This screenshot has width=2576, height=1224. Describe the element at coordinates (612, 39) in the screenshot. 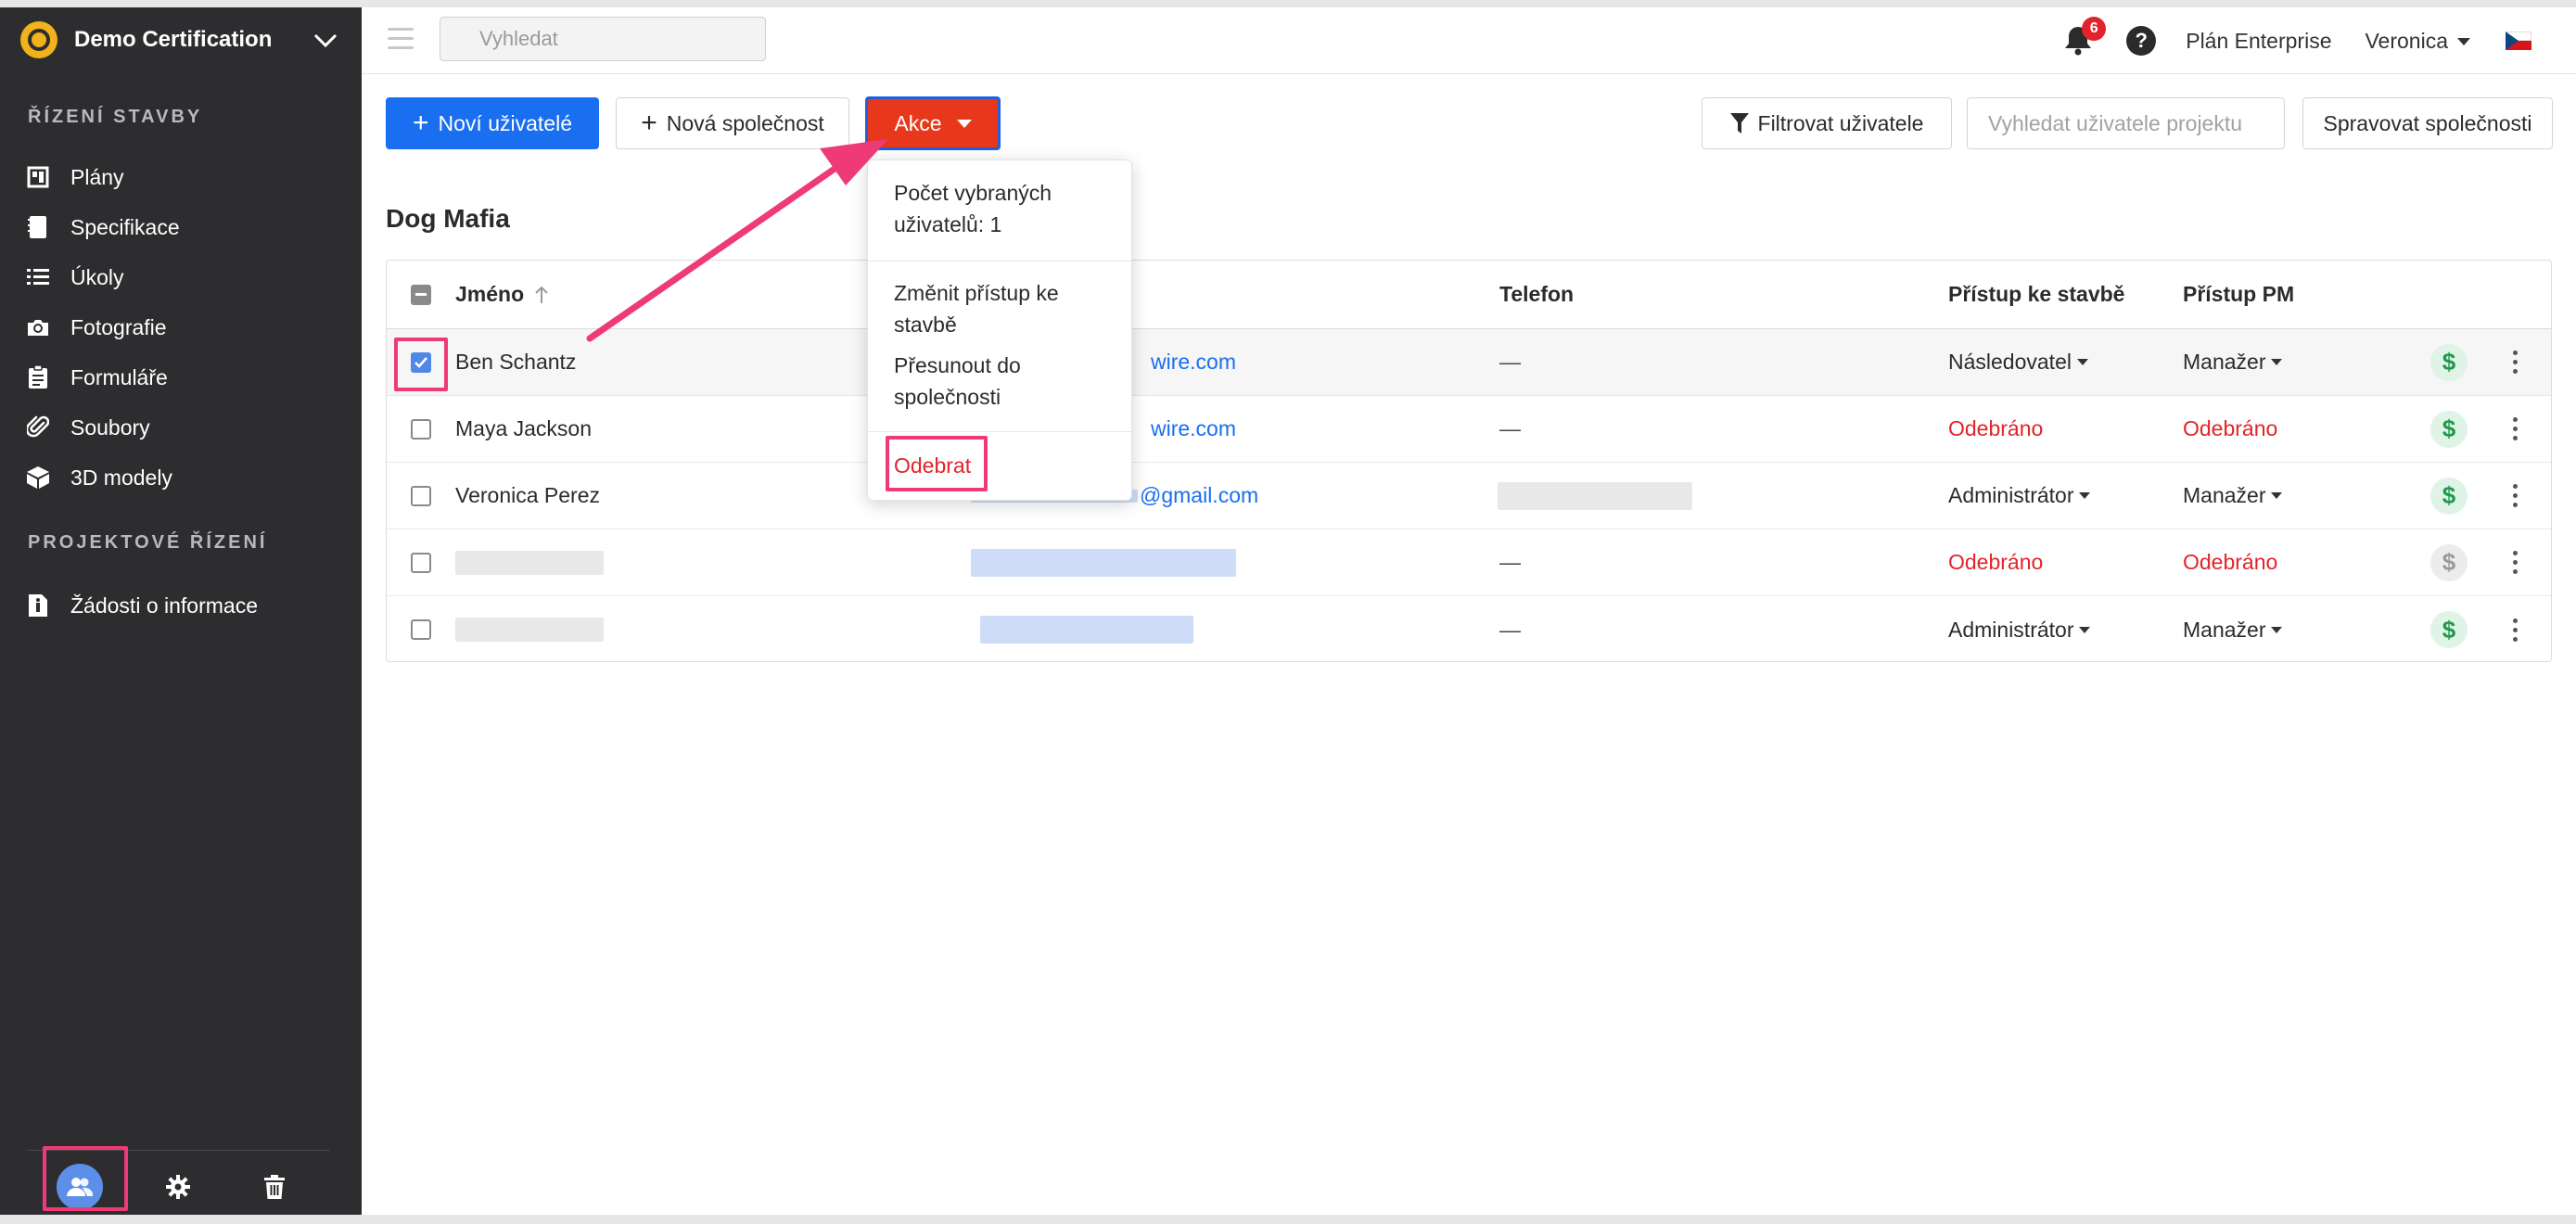

I see `search-input` at that location.